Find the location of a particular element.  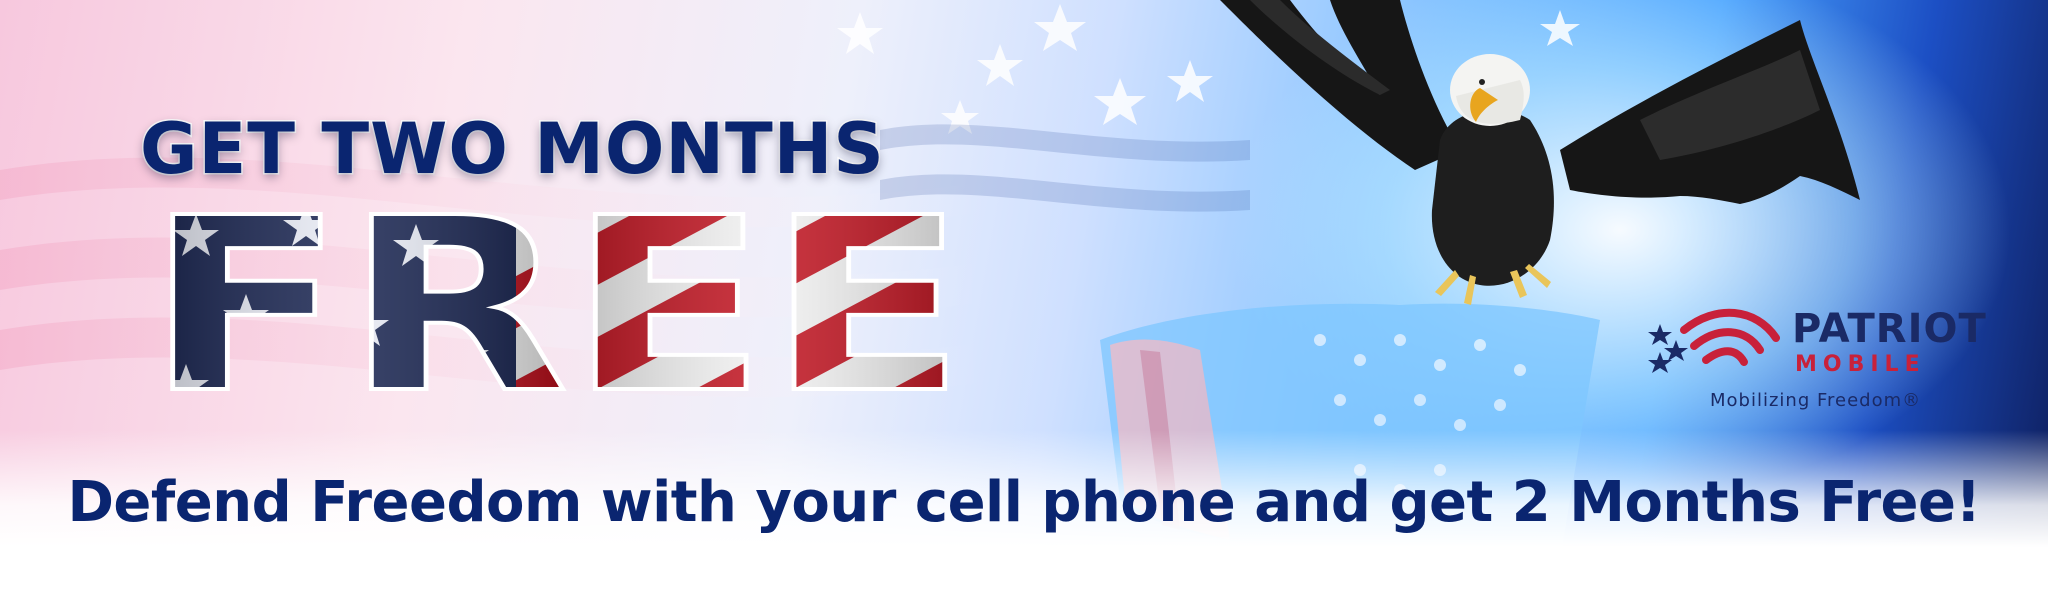

patriot-mobile-logo: PATRIOT MOBILE Mobilizing Freedom® is located at coordinates (1830, 360).